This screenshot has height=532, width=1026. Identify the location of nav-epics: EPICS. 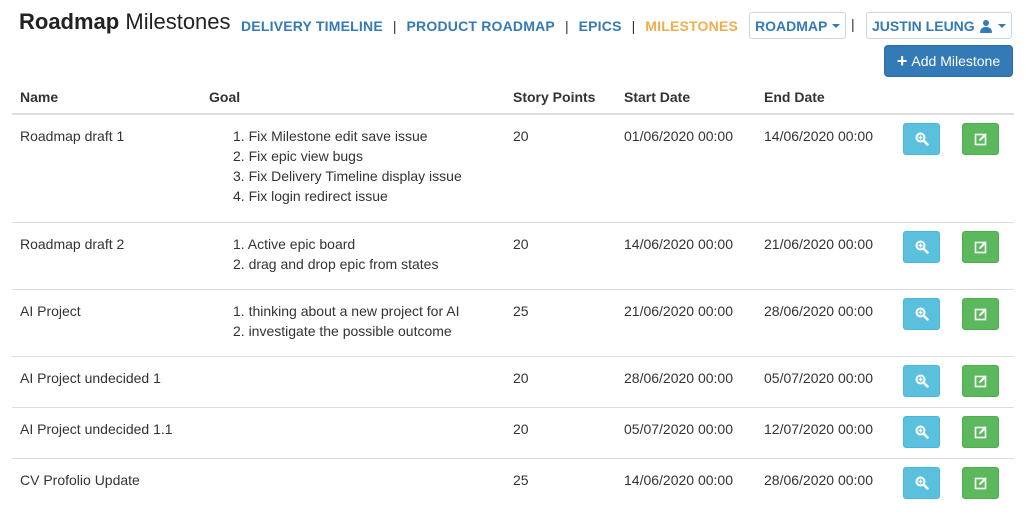
(600, 26).